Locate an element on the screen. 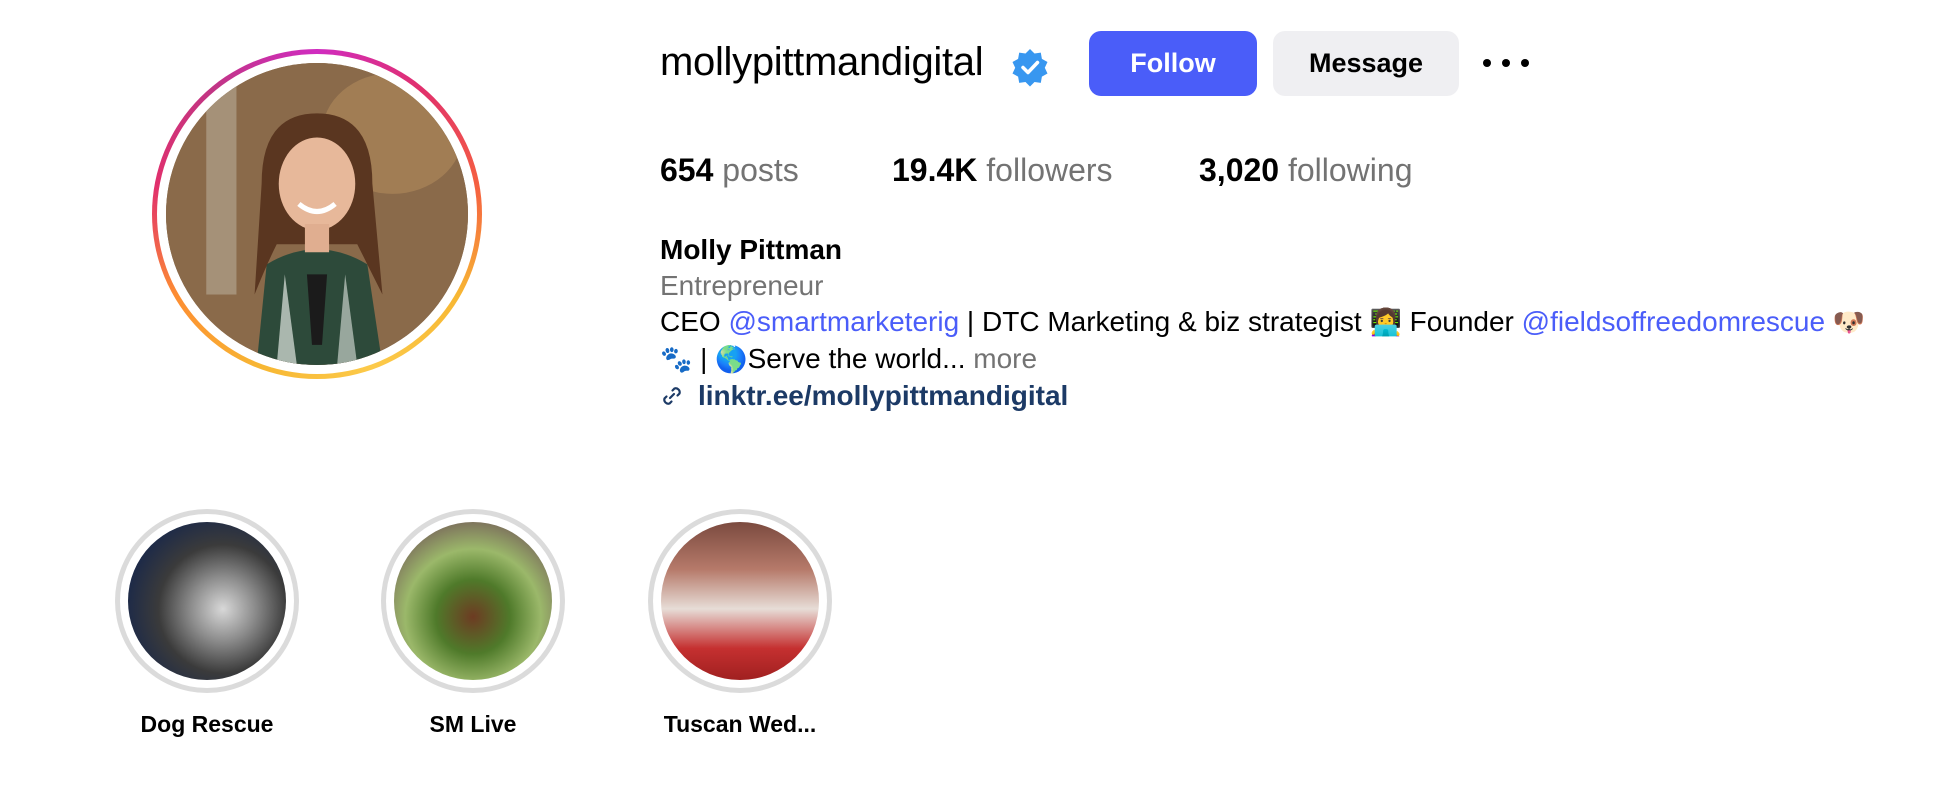 This screenshot has width=1945, height=798. bio-text: Founder is located at coordinates (1461, 321).